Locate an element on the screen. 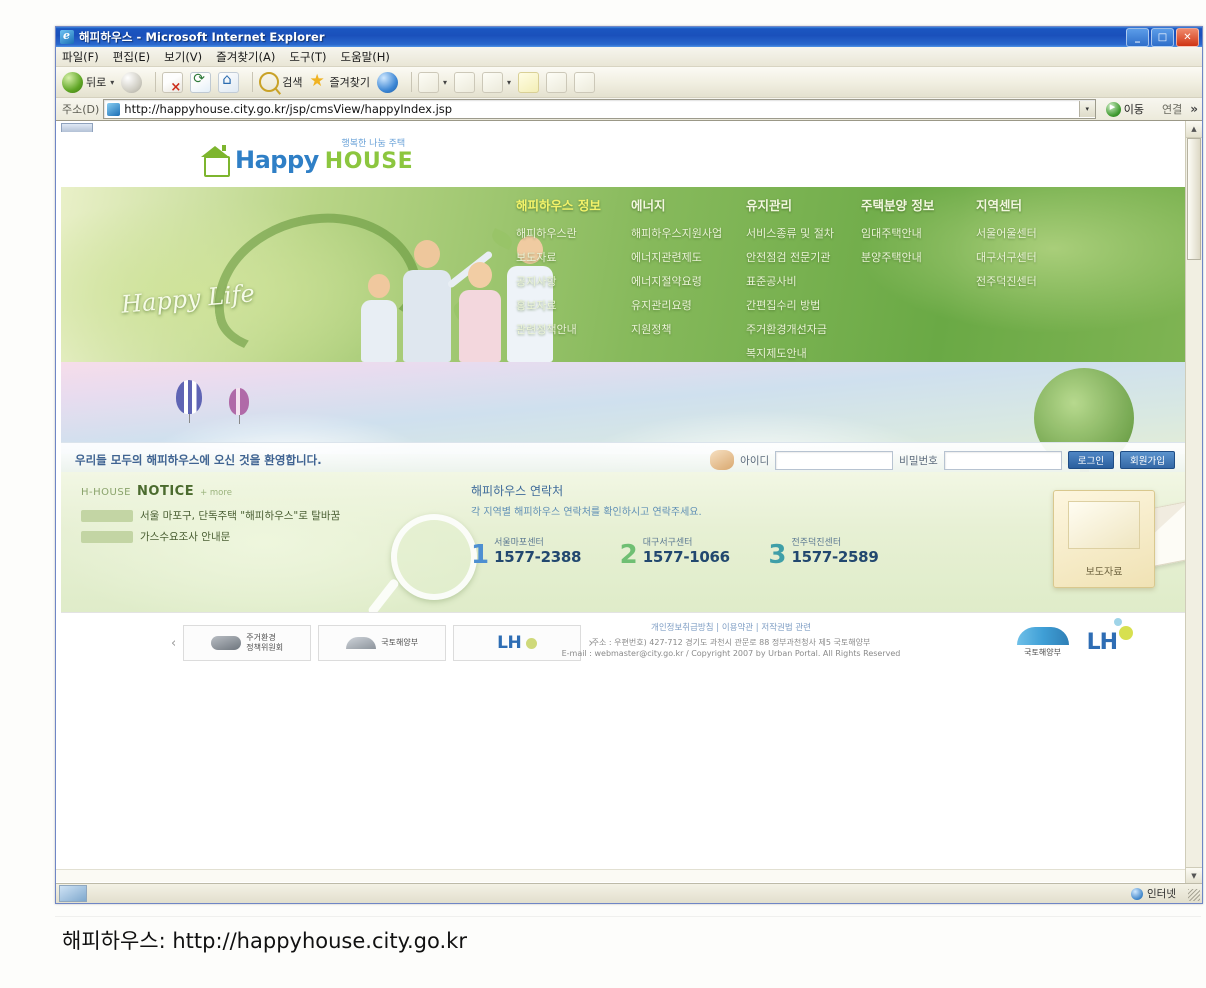 The height and width of the screenshot is (988, 1206). center-item: 2 대구서구센터 1577-1066 is located at coordinates (681, 551).